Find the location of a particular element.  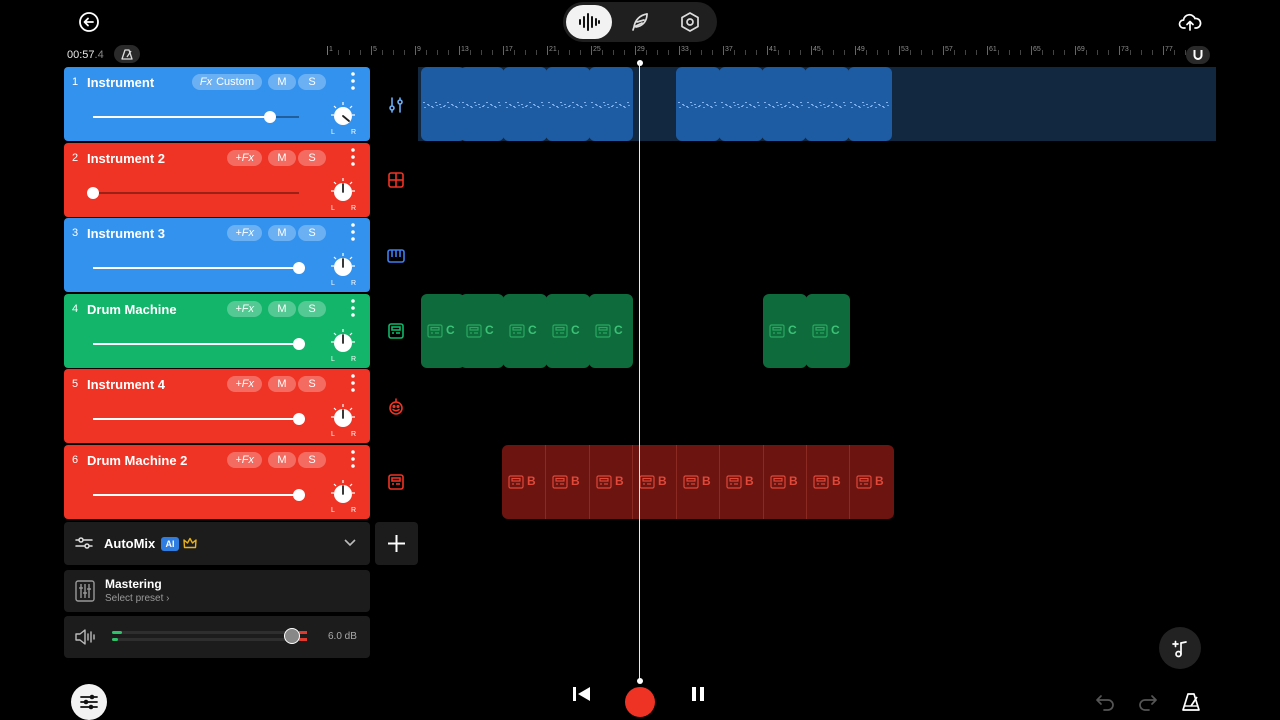

mixer-button is located at coordinates (89, 702).